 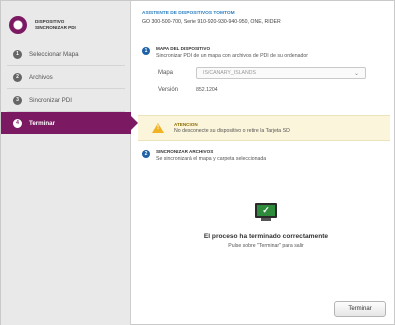 What do you see at coordinates (158, 128) in the screenshot?
I see `warning-icon: !` at bounding box center [158, 128].